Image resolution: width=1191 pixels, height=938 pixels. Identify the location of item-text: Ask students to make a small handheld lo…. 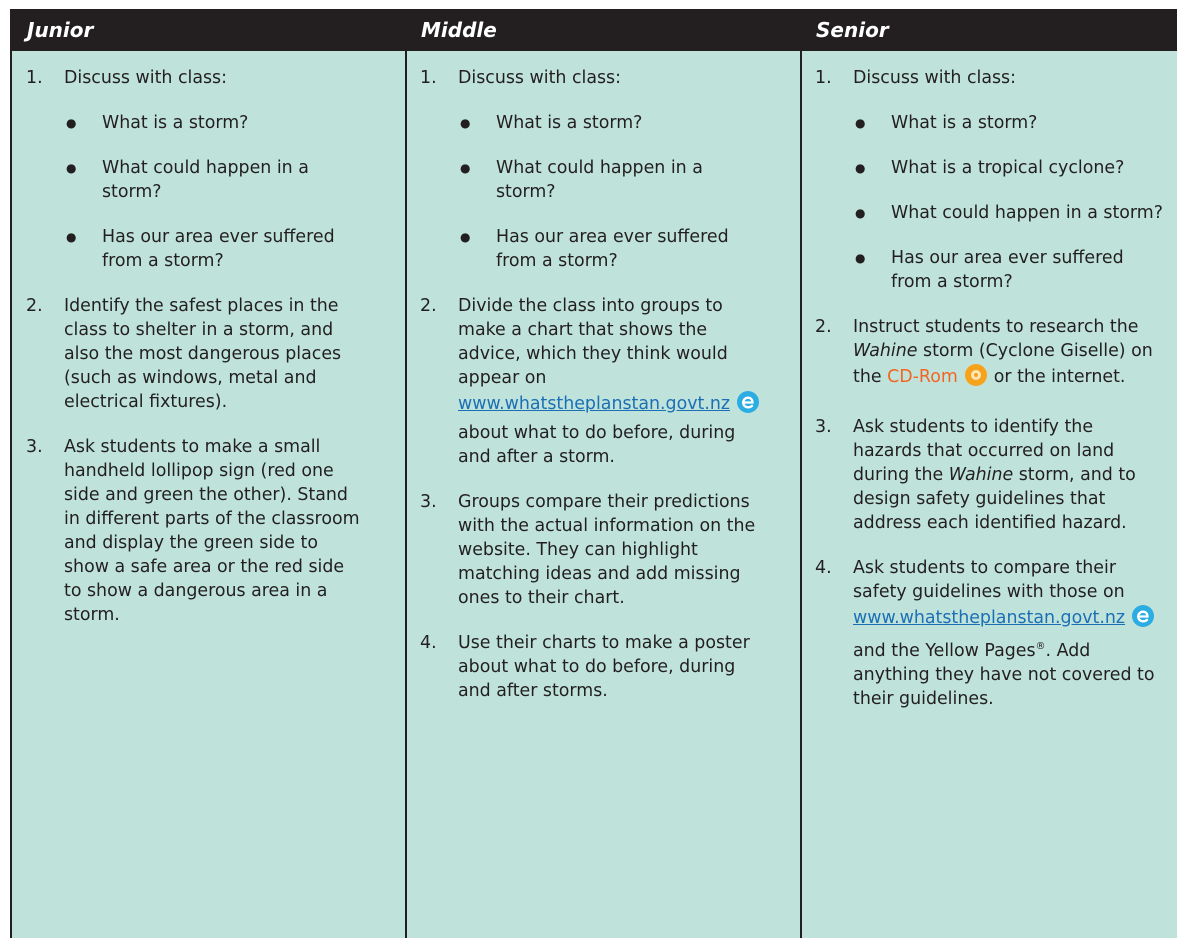
(212, 531).